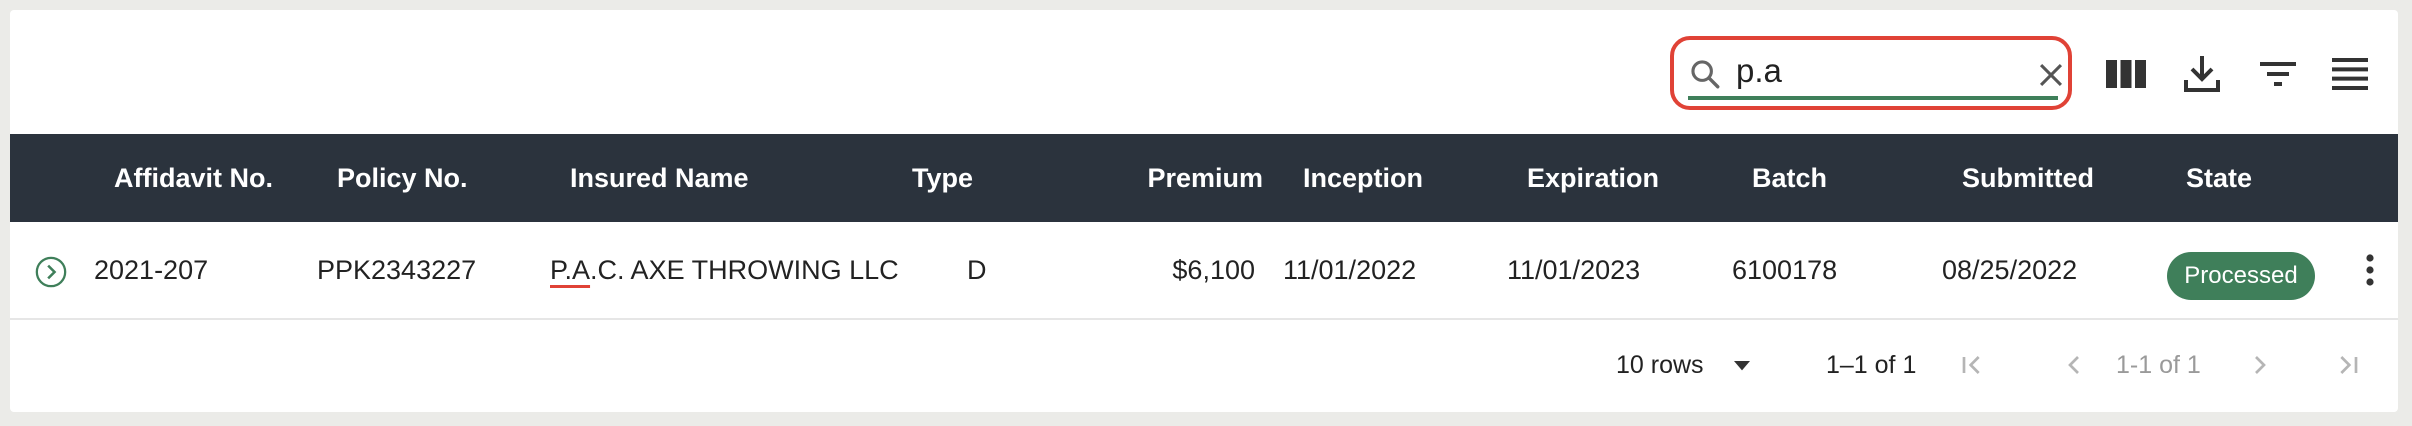 This screenshot has width=2412, height=426. What do you see at coordinates (2241, 276) in the screenshot?
I see `status-badge: Processed` at bounding box center [2241, 276].